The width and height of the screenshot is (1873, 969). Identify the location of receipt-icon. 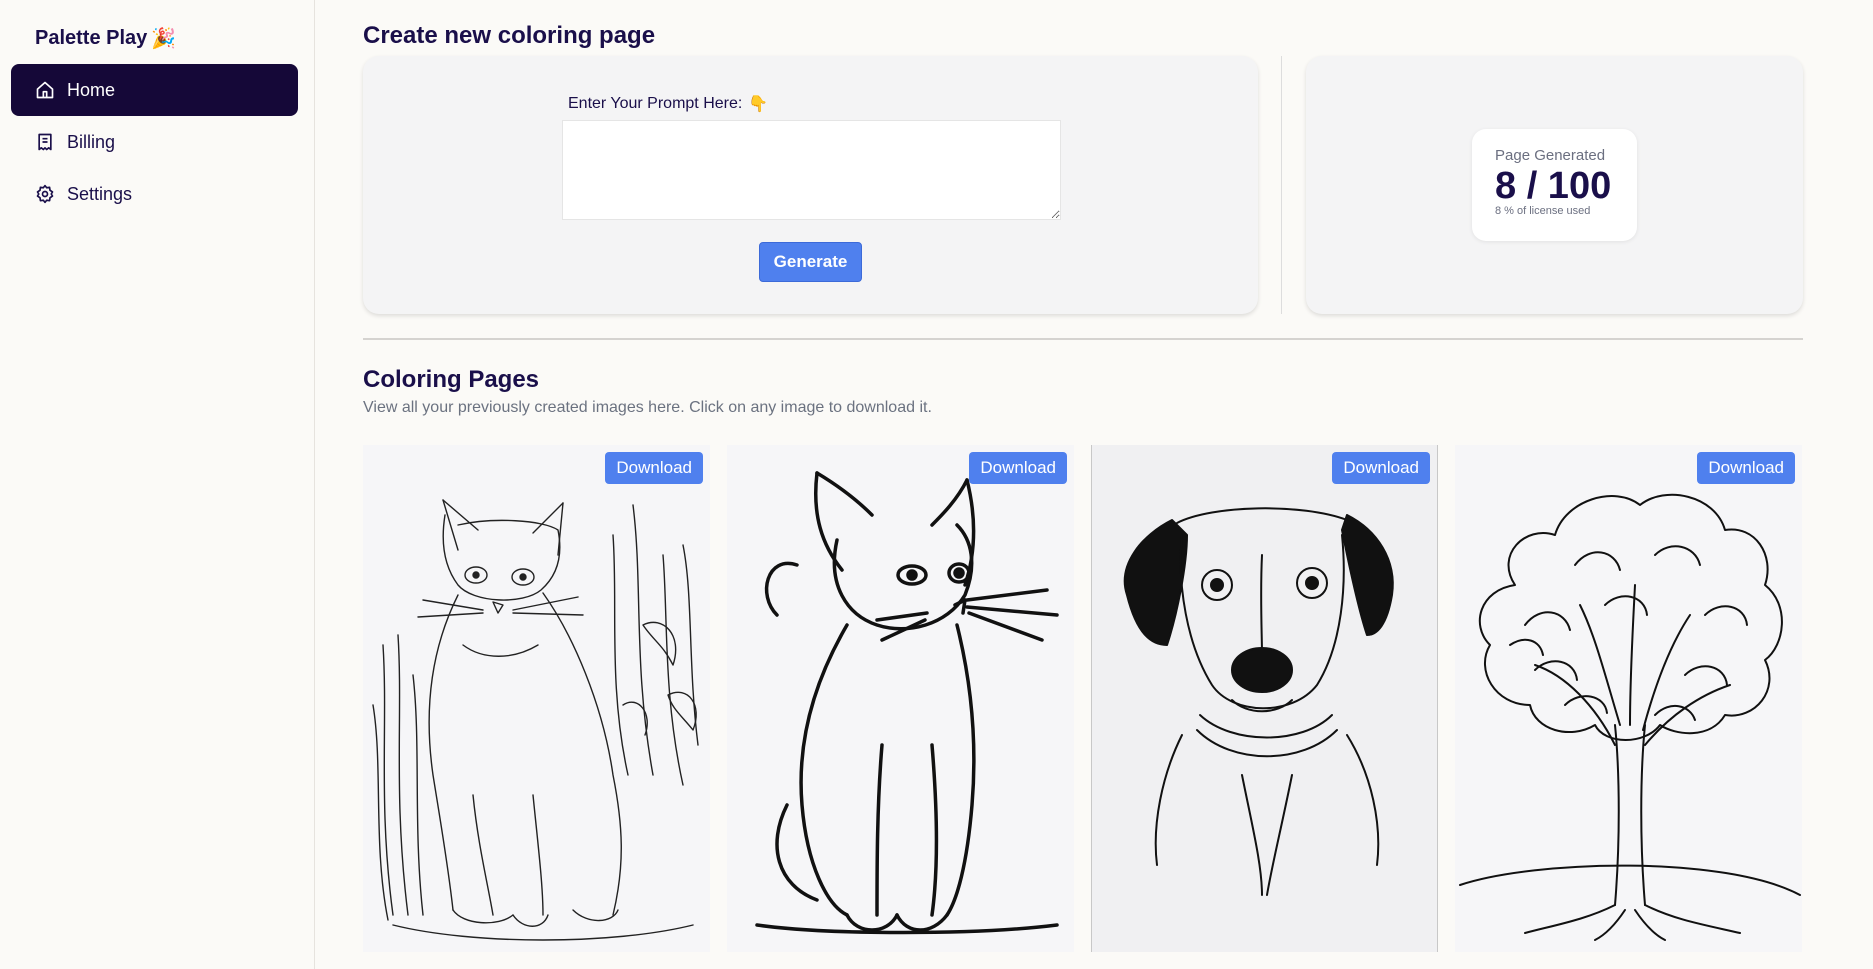
(45, 142).